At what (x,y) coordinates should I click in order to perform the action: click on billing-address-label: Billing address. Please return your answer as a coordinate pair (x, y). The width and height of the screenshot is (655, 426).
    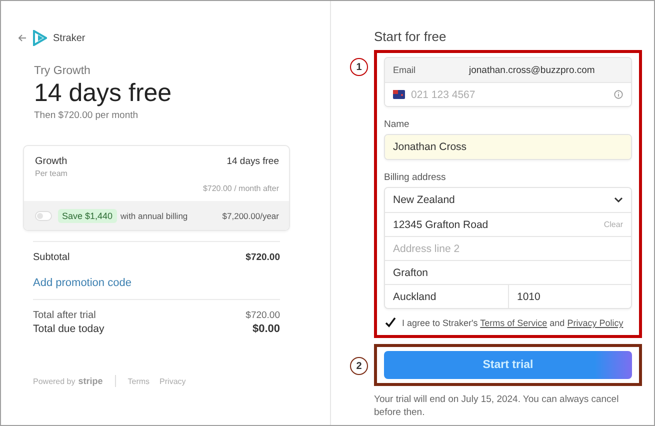
    Looking at the image, I should click on (415, 177).